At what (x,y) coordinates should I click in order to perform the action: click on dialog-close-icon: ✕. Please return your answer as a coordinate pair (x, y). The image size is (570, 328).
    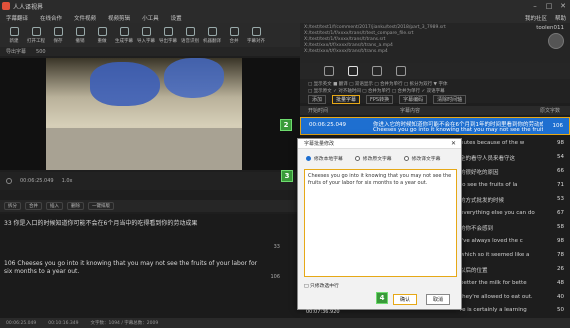
    Looking at the image, I should click on (453, 143).